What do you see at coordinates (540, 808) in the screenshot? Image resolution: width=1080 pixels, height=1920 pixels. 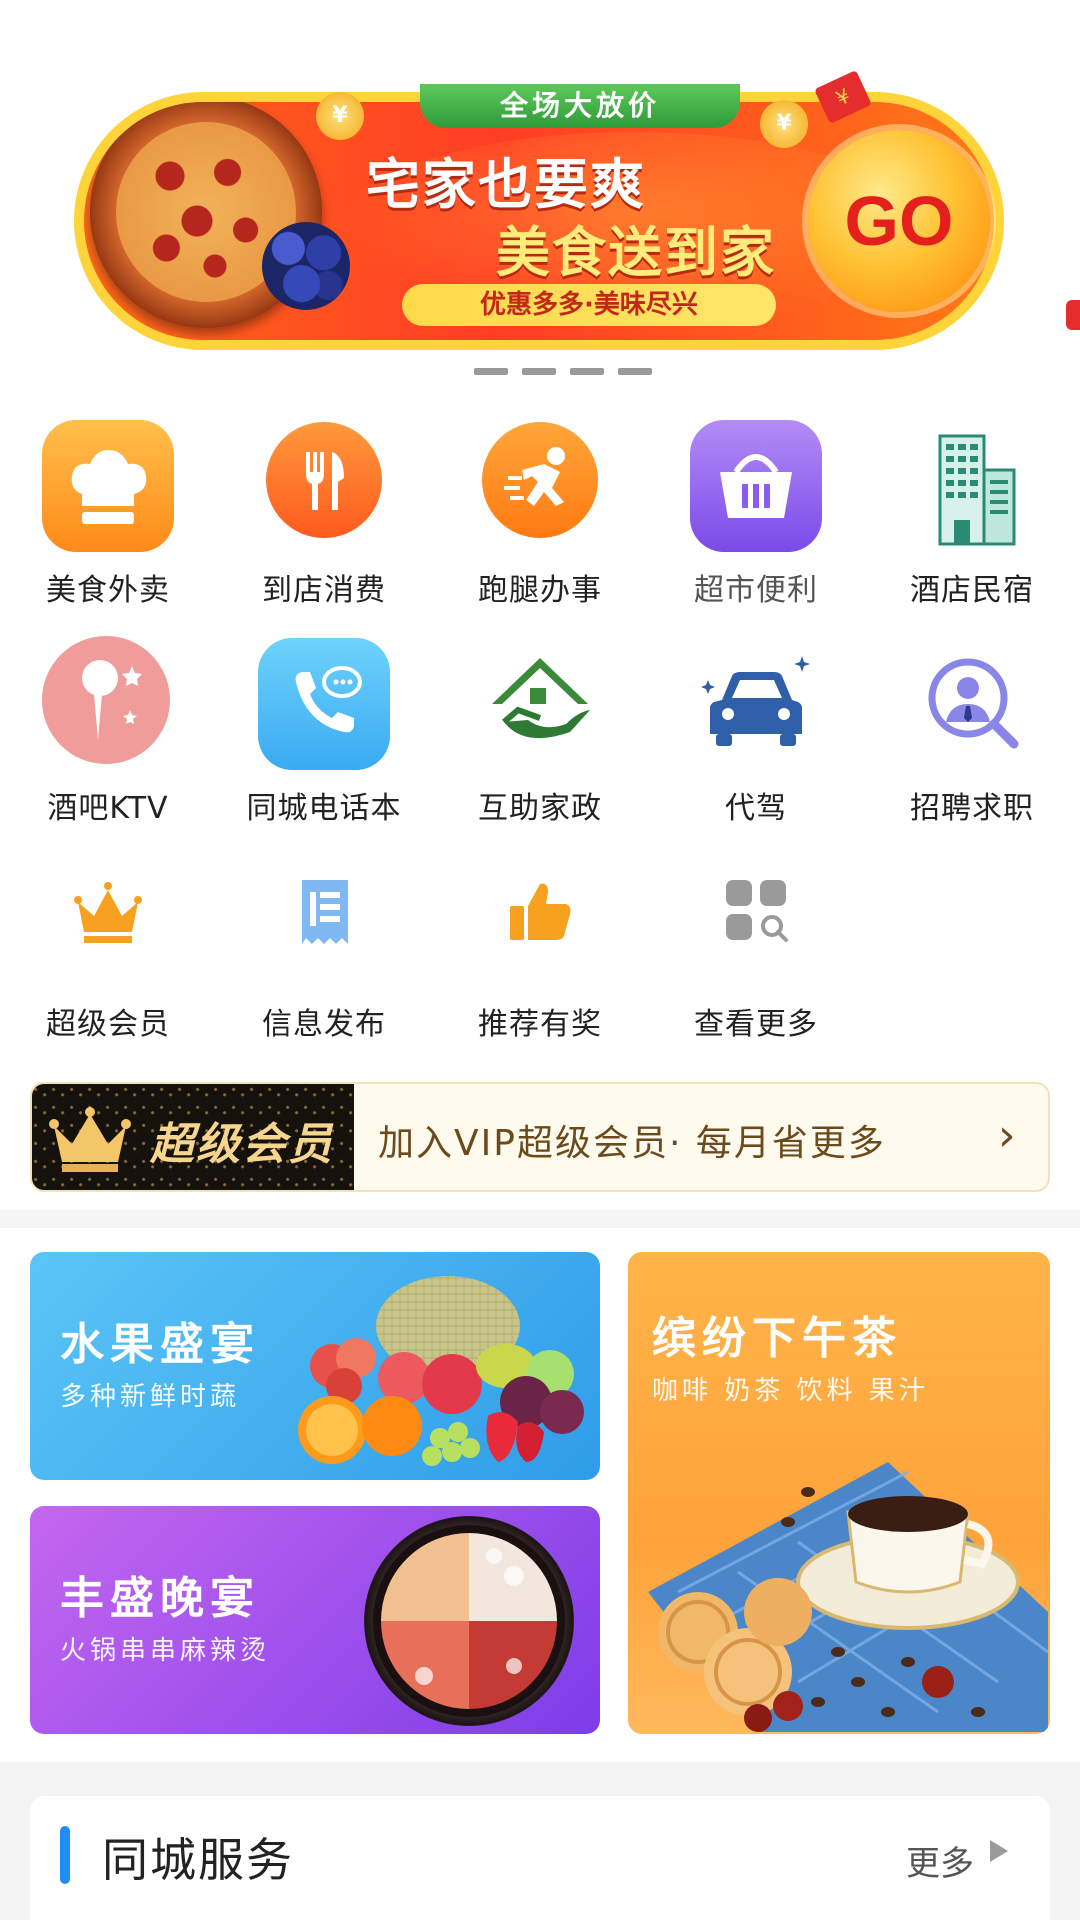 I see `service-label: 互助家政` at bounding box center [540, 808].